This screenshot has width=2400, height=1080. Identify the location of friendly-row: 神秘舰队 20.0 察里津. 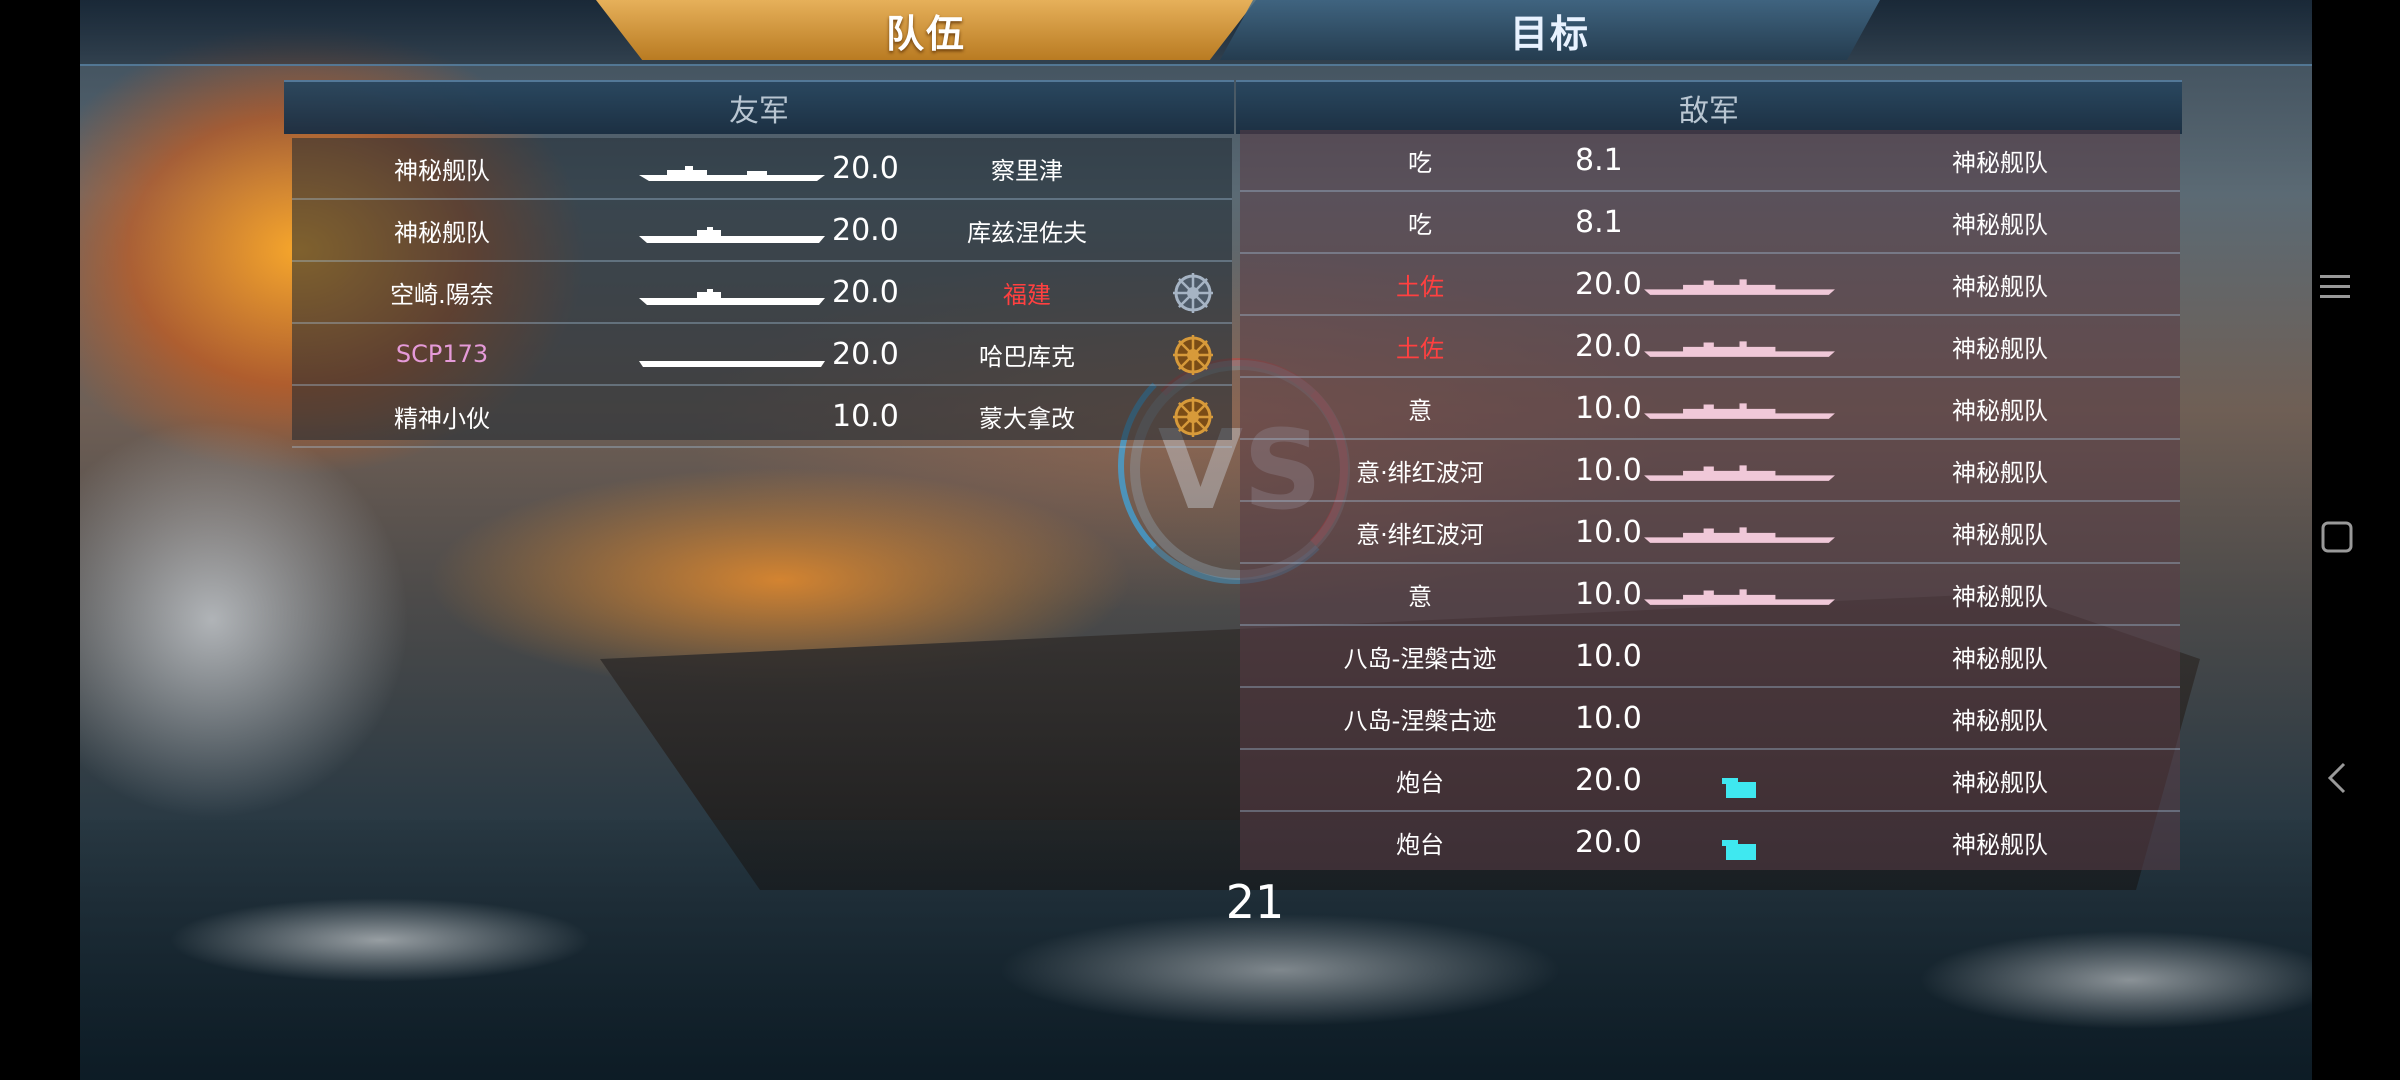
(762, 169).